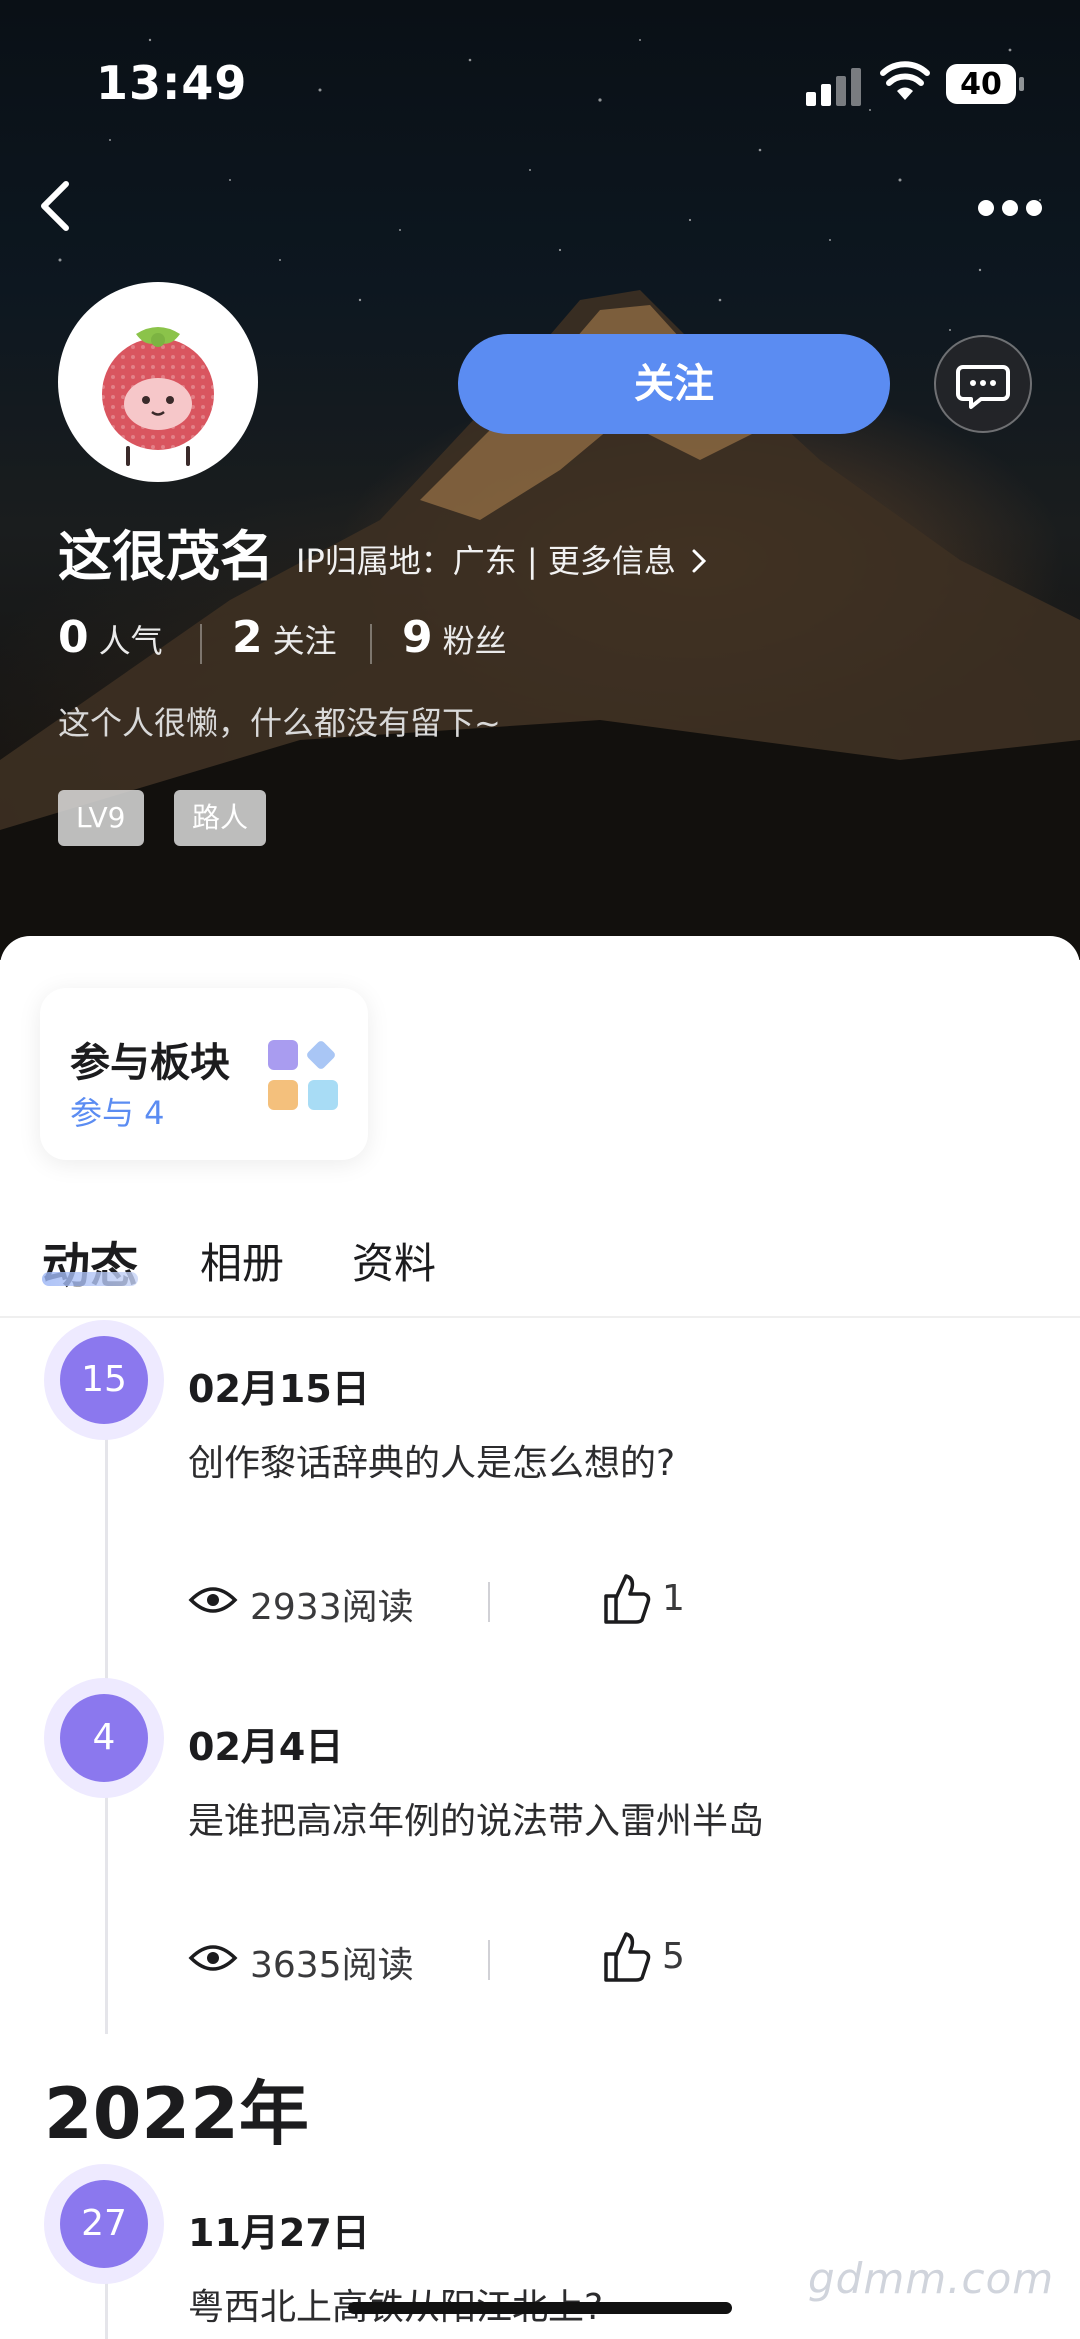  Describe the element at coordinates (673, 1956) in the screenshot. I see `like-count: 5` at that location.